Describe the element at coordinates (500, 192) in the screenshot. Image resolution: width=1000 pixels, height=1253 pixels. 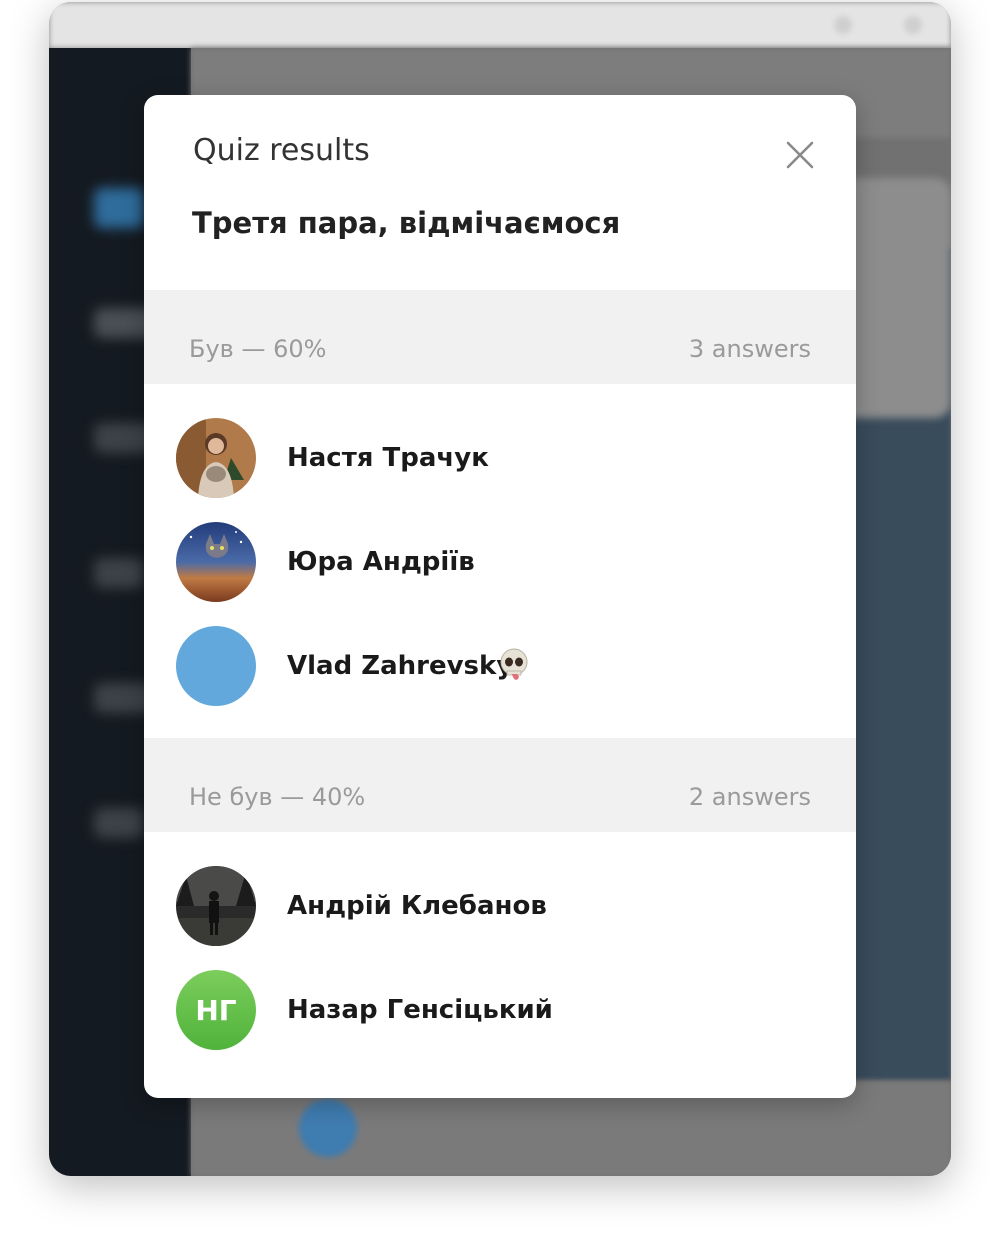
I see `dialog-header: Quiz results Третя пара, відмічаємося` at that location.